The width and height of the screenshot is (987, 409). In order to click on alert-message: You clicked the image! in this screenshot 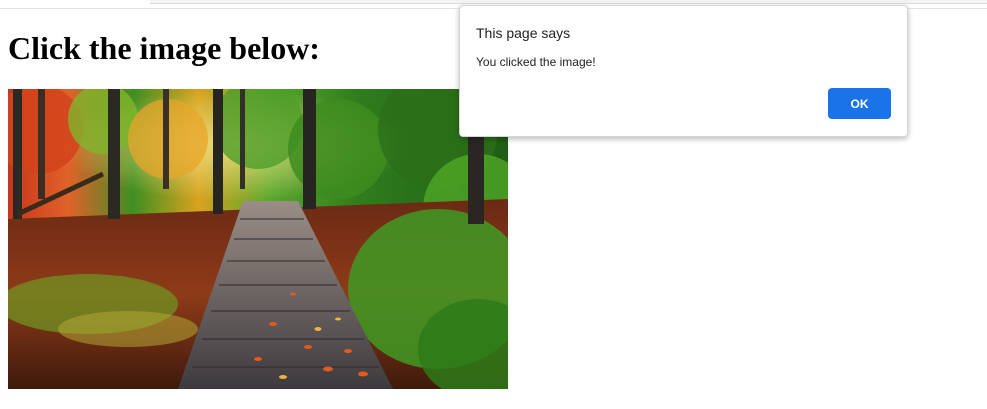, I will do `click(536, 62)`.